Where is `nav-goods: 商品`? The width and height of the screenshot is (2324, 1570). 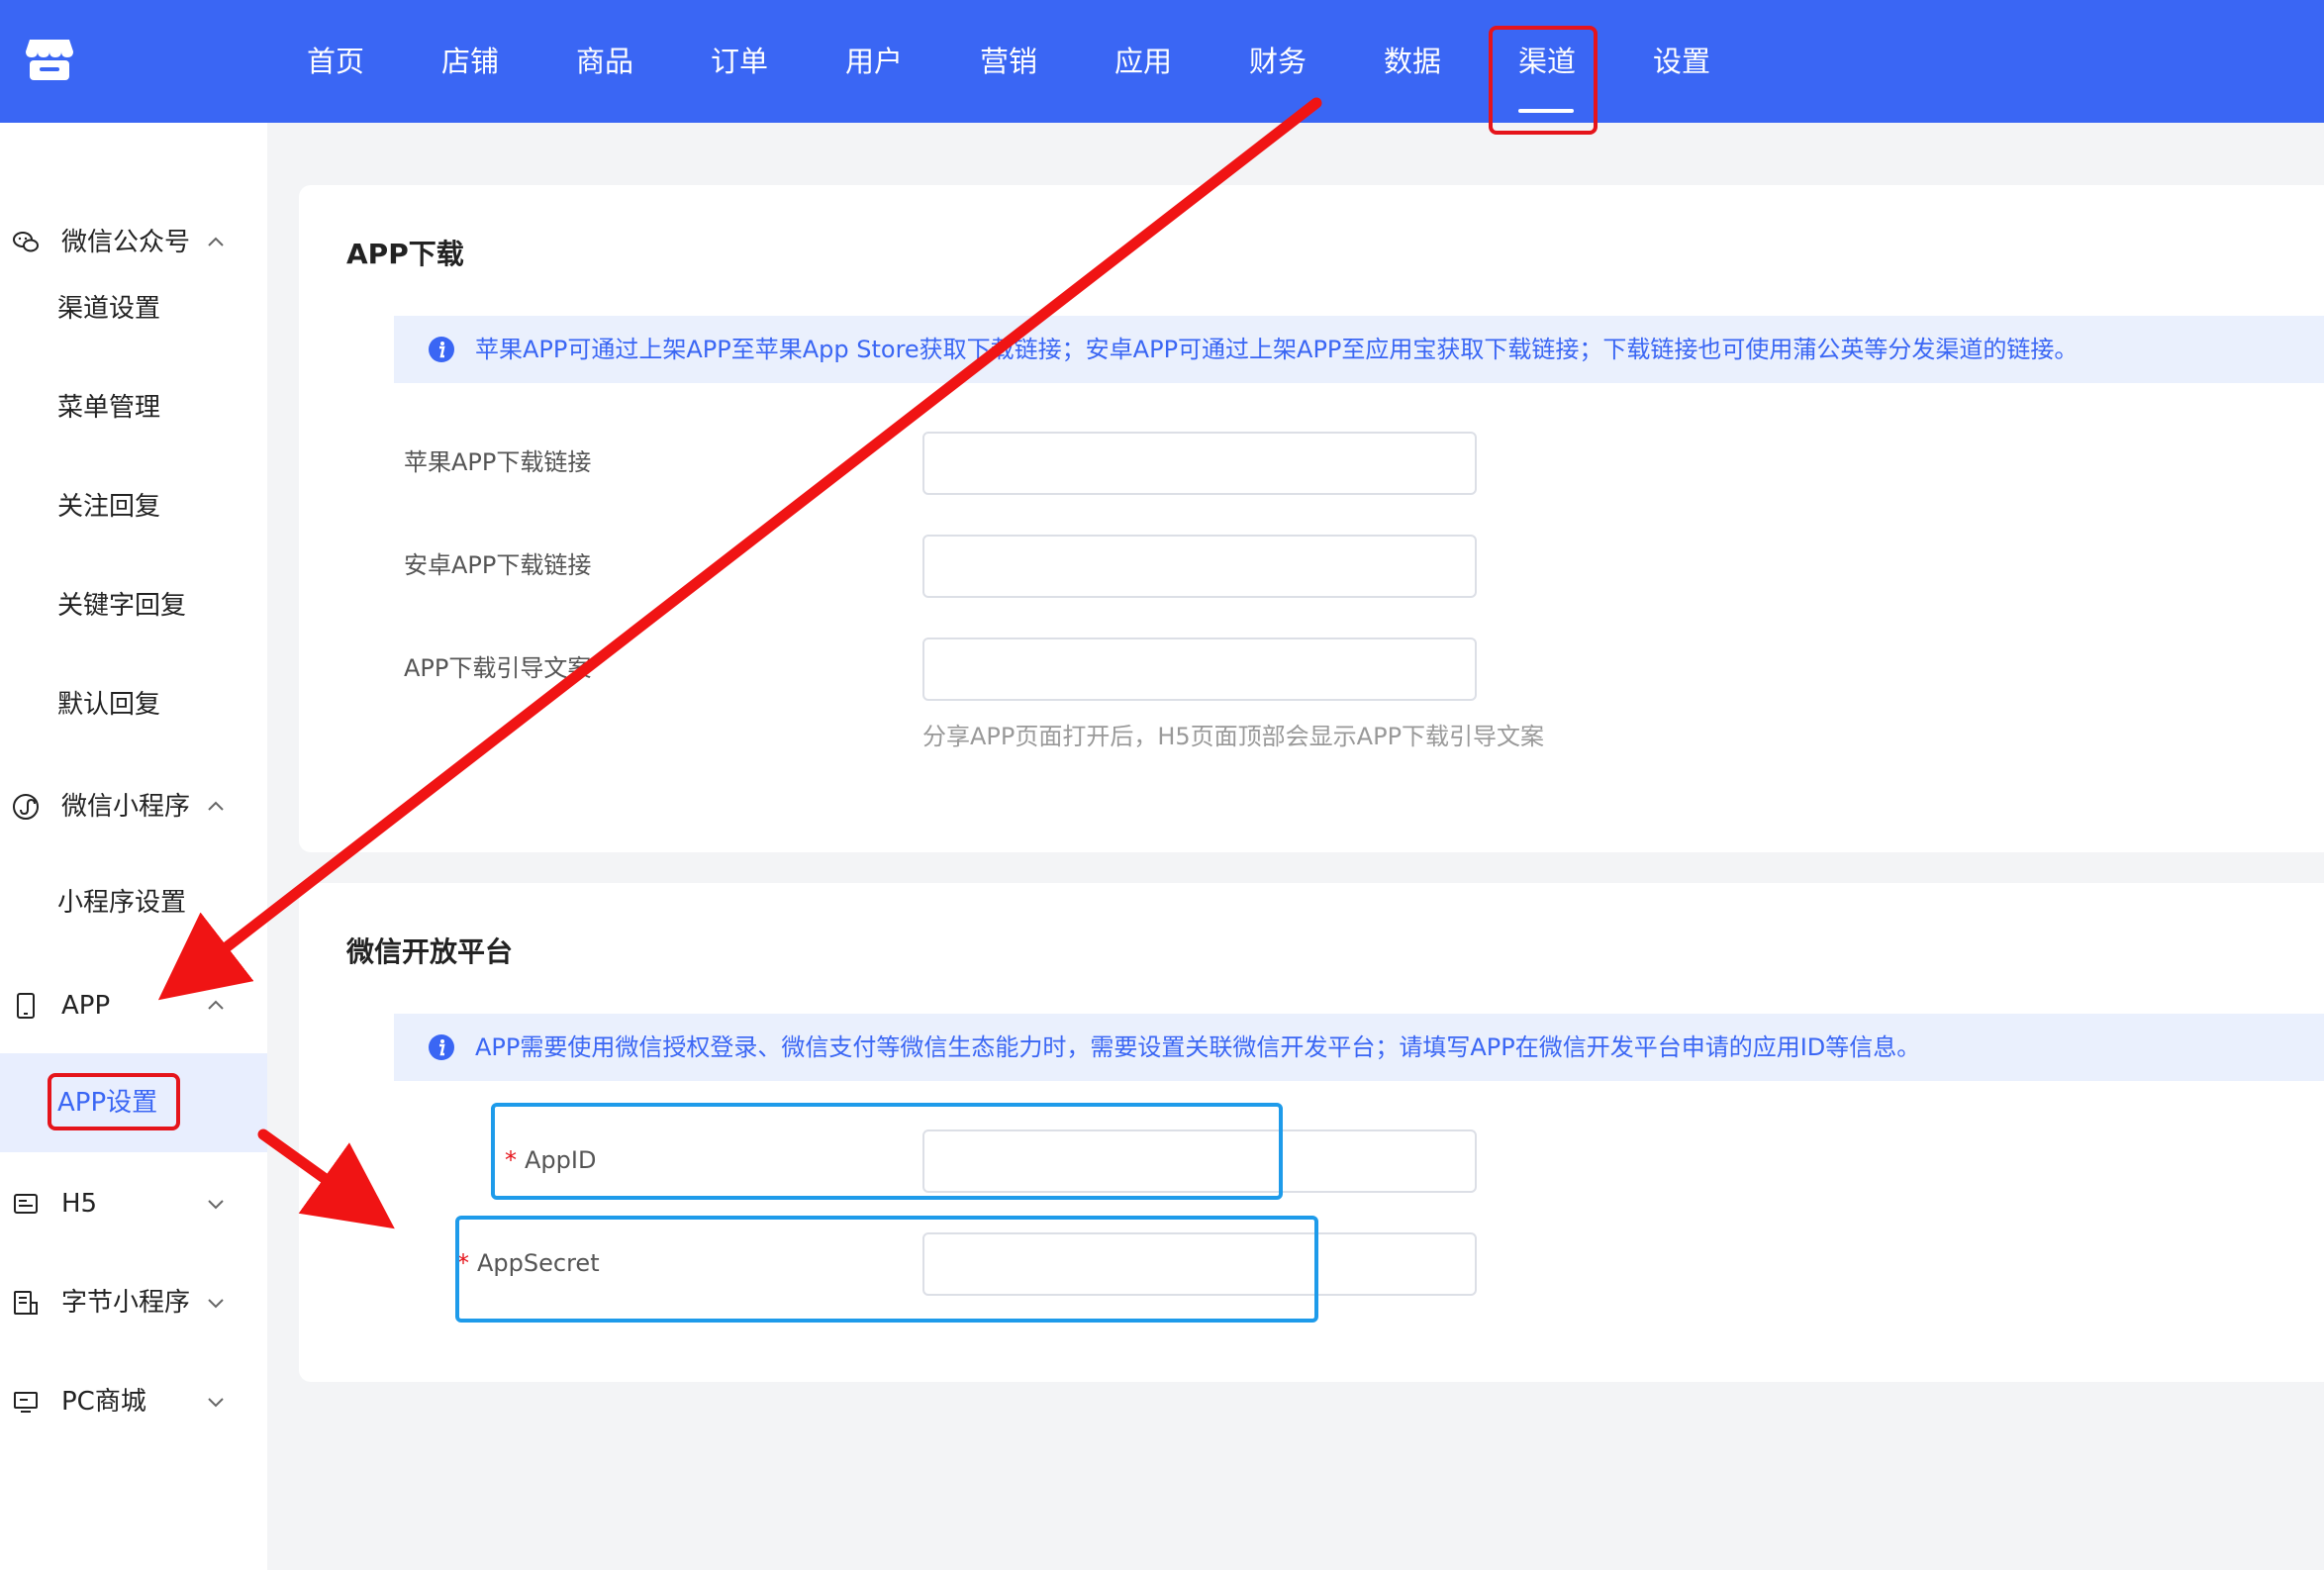
nav-goods: 商品 is located at coordinates (605, 62).